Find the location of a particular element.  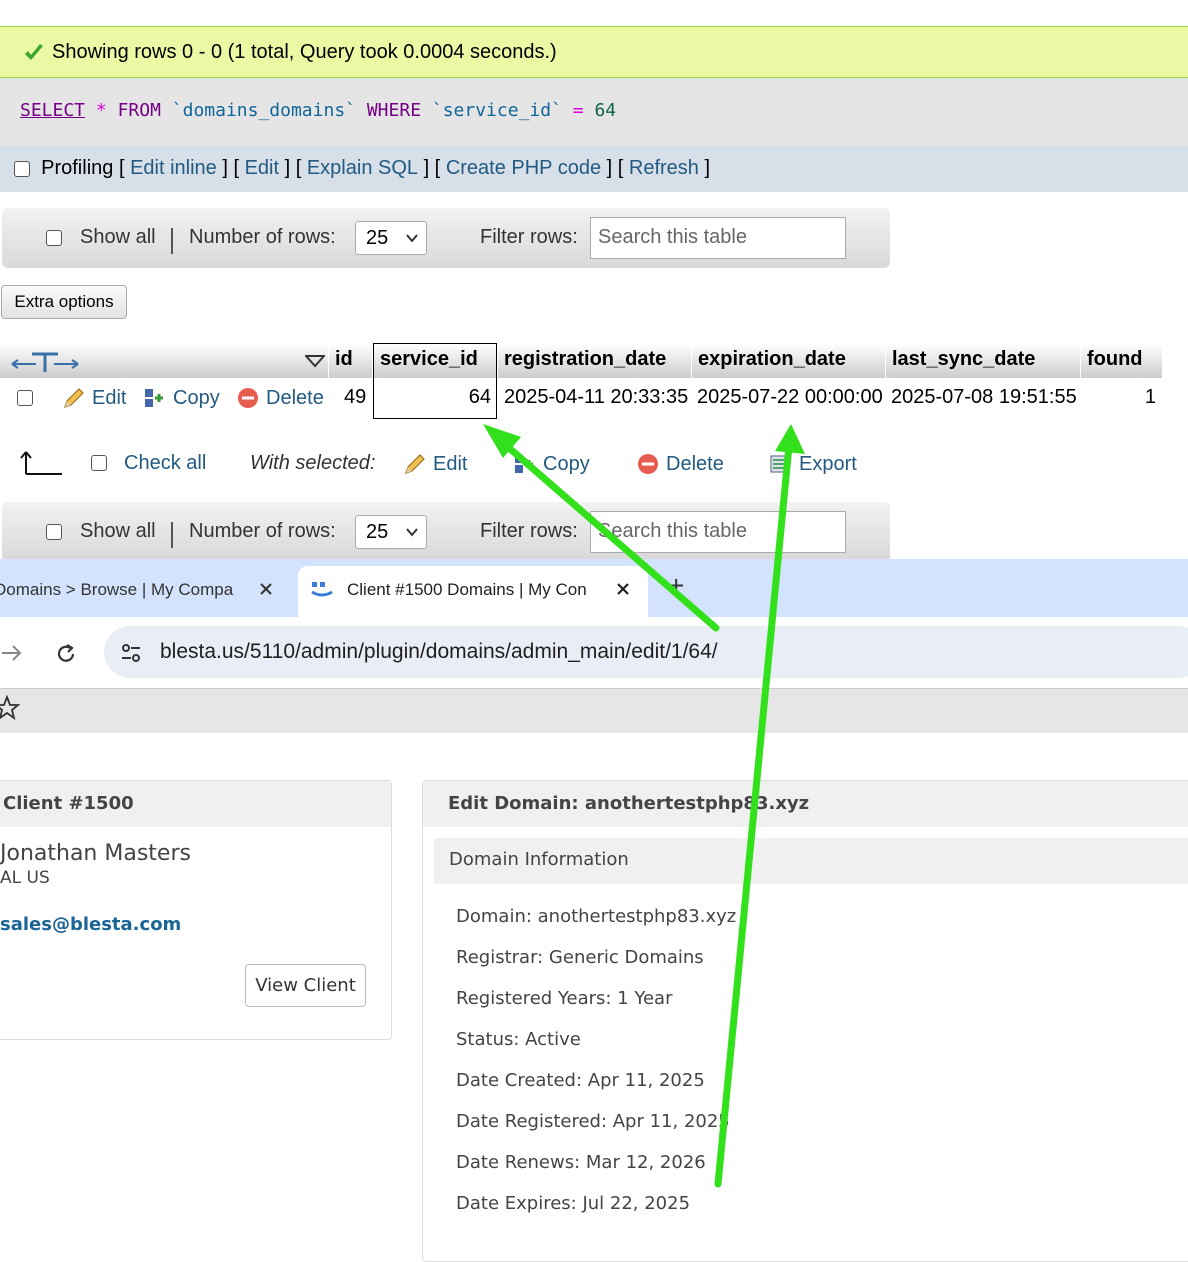

number-of-rows-label: Number of rows: is located at coordinates (262, 237).